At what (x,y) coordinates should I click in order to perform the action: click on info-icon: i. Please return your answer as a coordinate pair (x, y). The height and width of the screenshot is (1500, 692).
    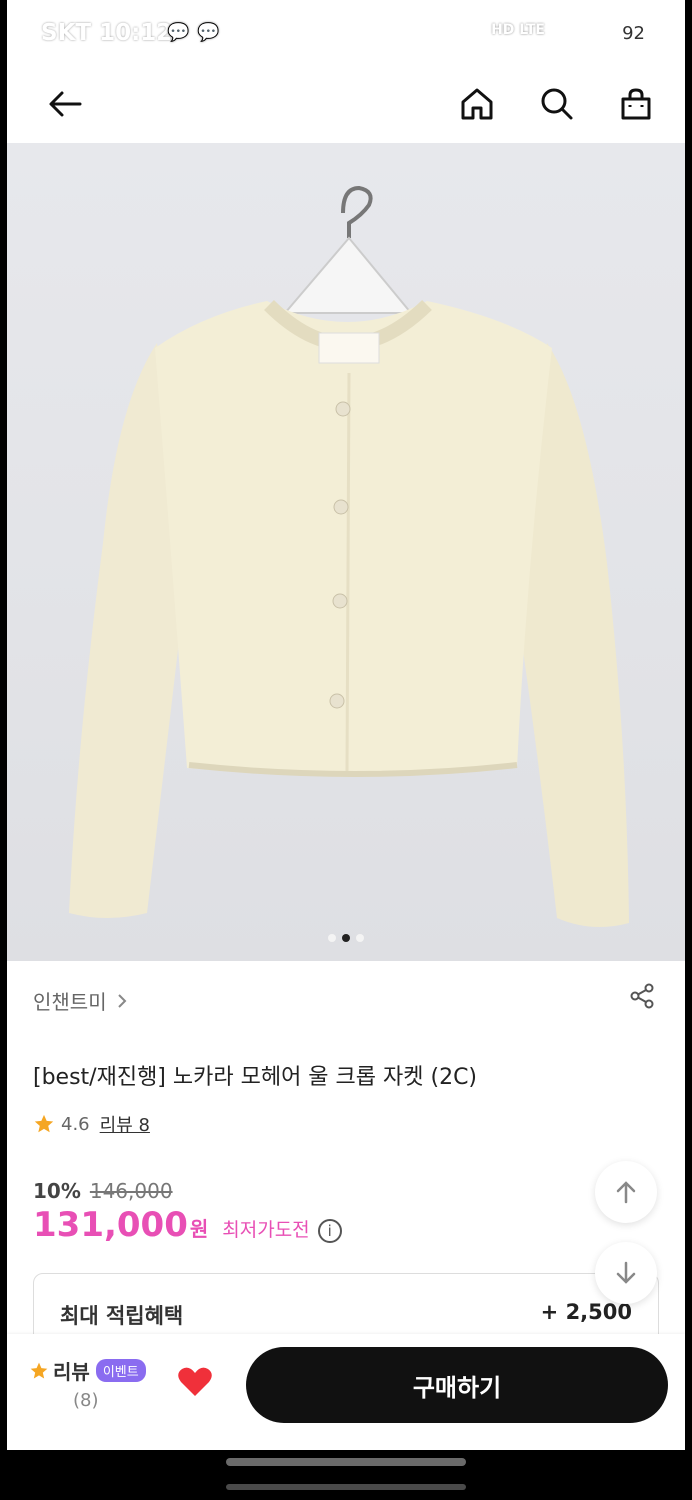
    Looking at the image, I should click on (329, 1231).